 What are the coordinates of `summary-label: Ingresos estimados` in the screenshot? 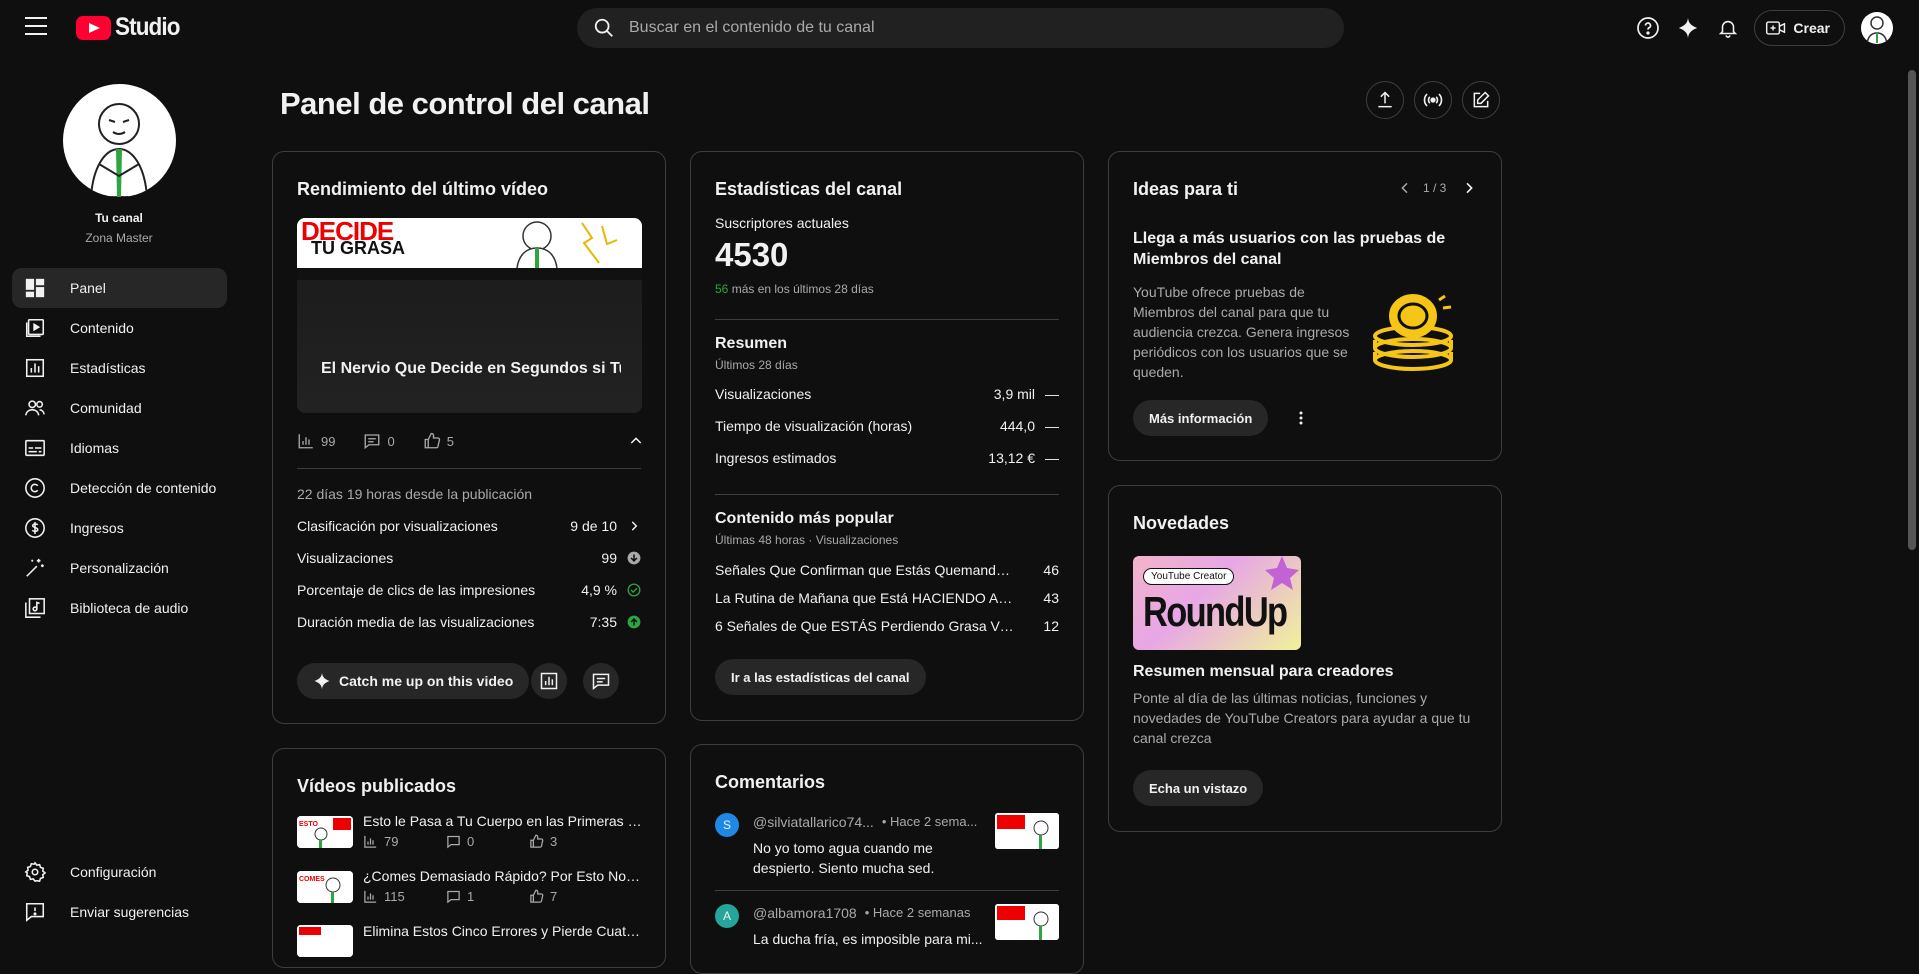 It's located at (776, 458).